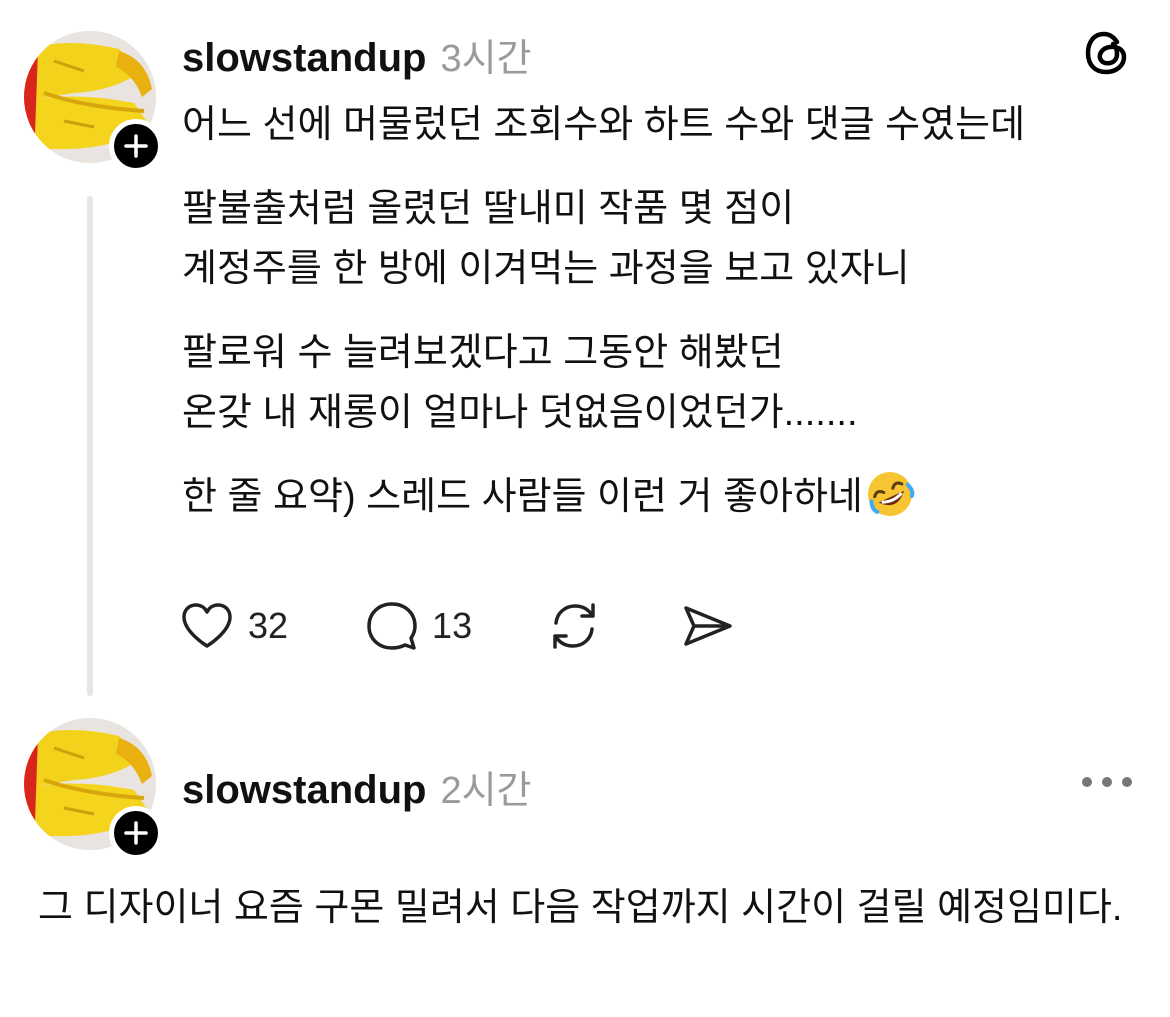 Image resolution: width=1170 pixels, height=1017 pixels. I want to click on share-button, so click(708, 626).